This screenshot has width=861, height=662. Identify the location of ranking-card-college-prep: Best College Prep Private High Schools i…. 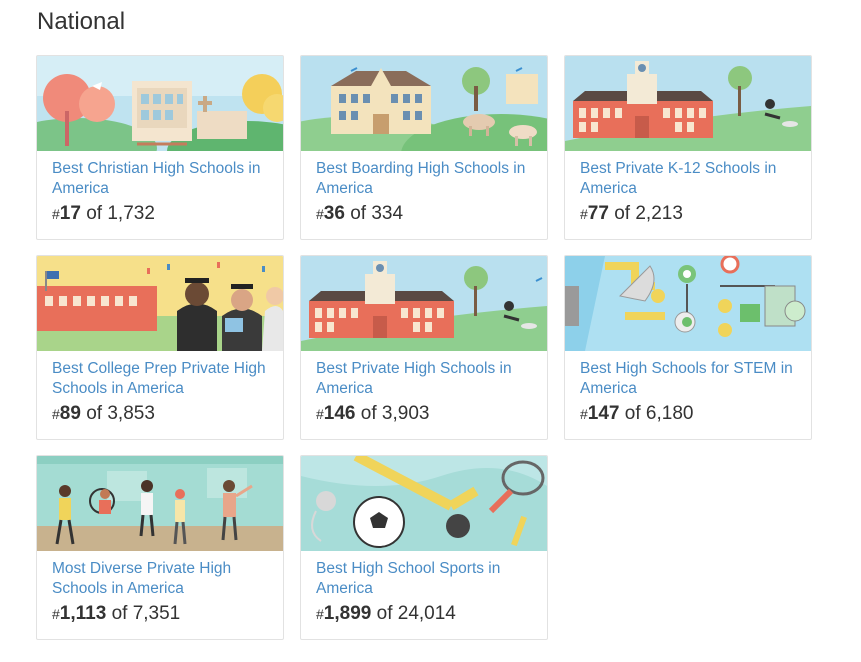
(160, 347).